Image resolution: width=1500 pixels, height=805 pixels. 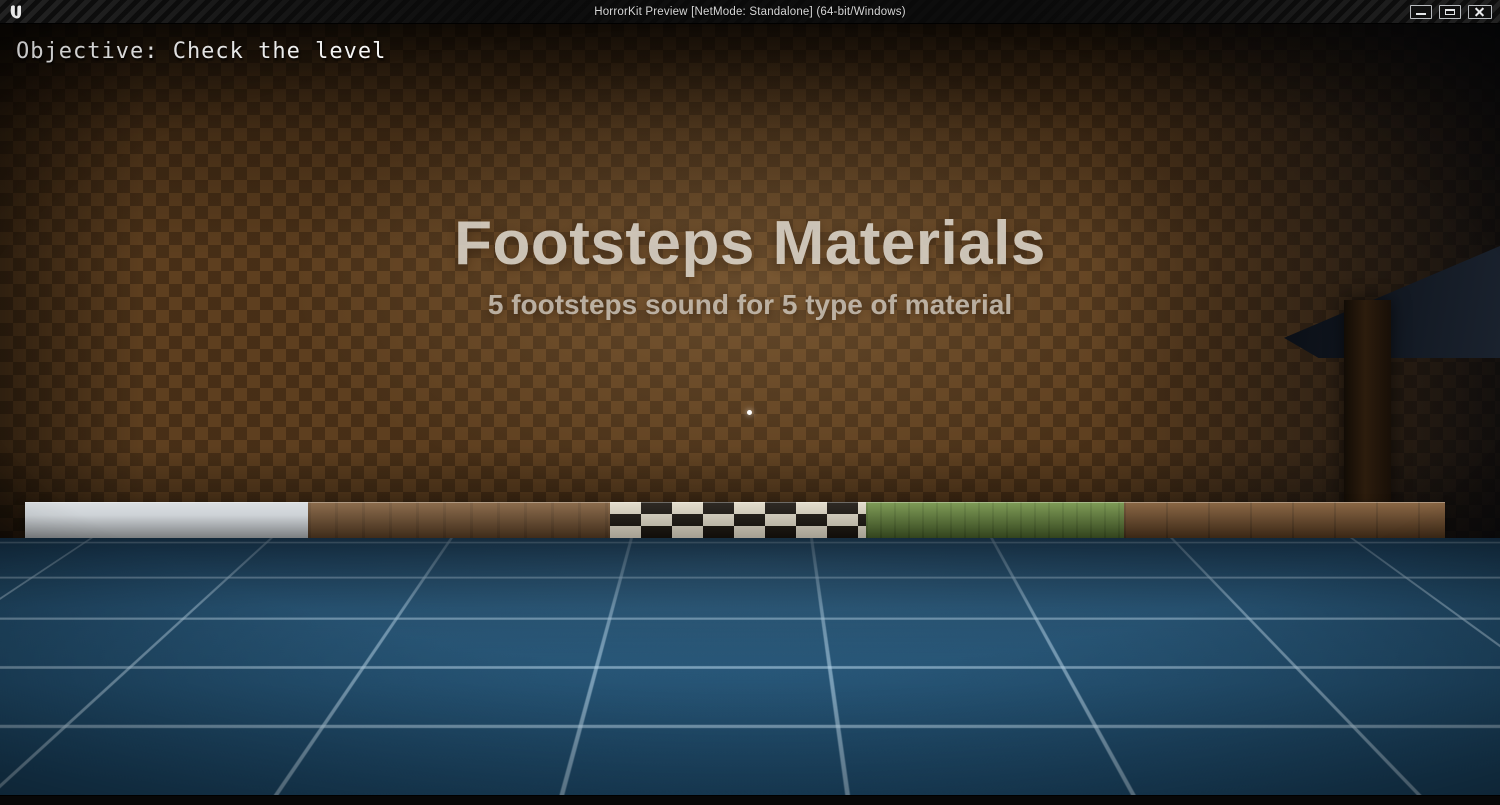 What do you see at coordinates (166, 520) in the screenshot?
I see `material-sample-snow` at bounding box center [166, 520].